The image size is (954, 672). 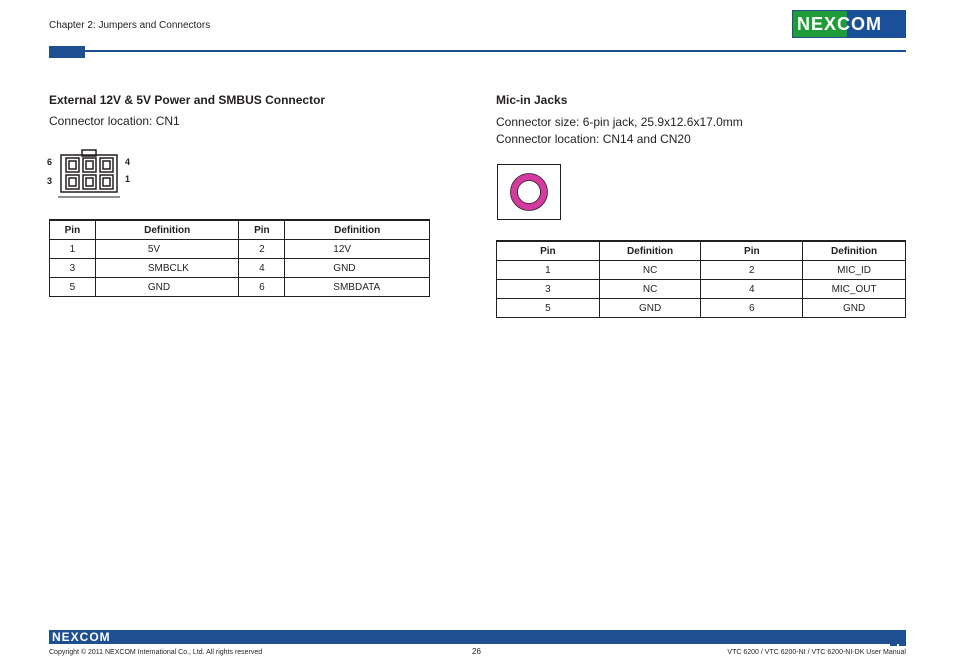 I want to click on table-row: 5 GND 6 GND, so click(x=701, y=308).